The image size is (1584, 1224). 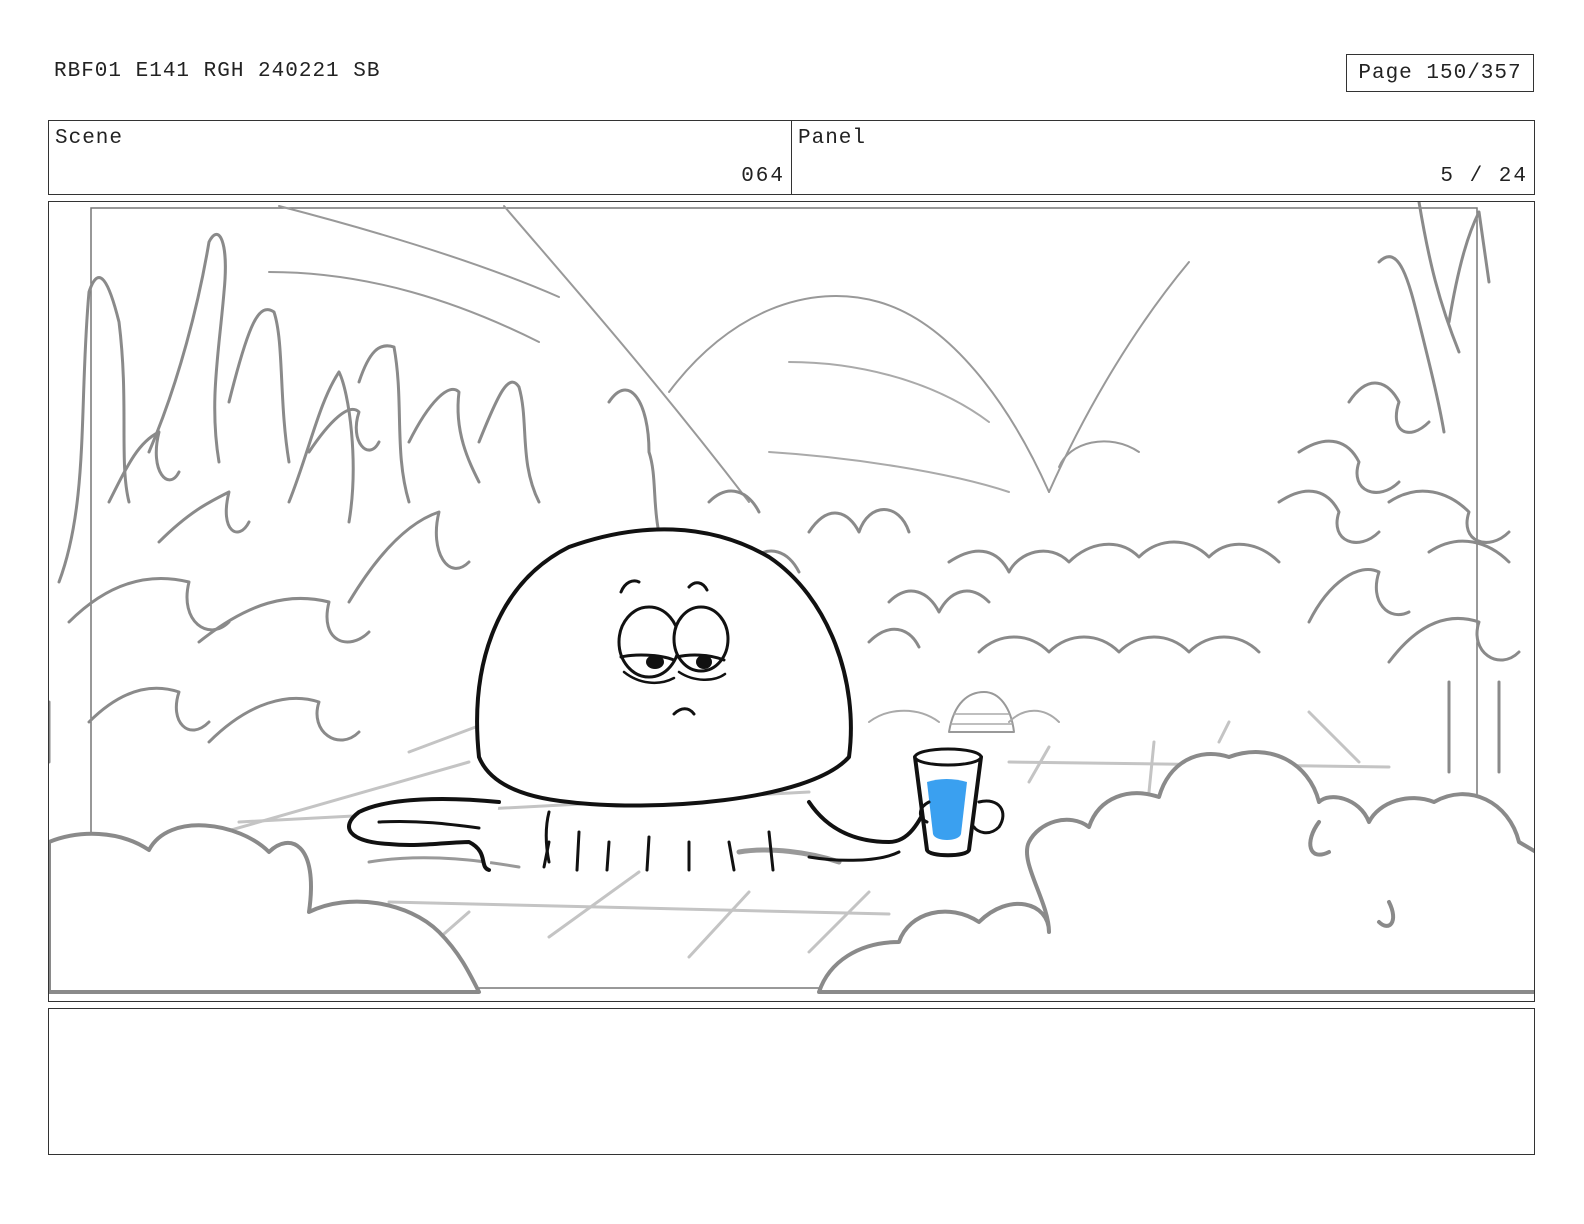 I want to click on document-id: RBF01 E141 RGH 240221 SB, so click(x=217, y=71).